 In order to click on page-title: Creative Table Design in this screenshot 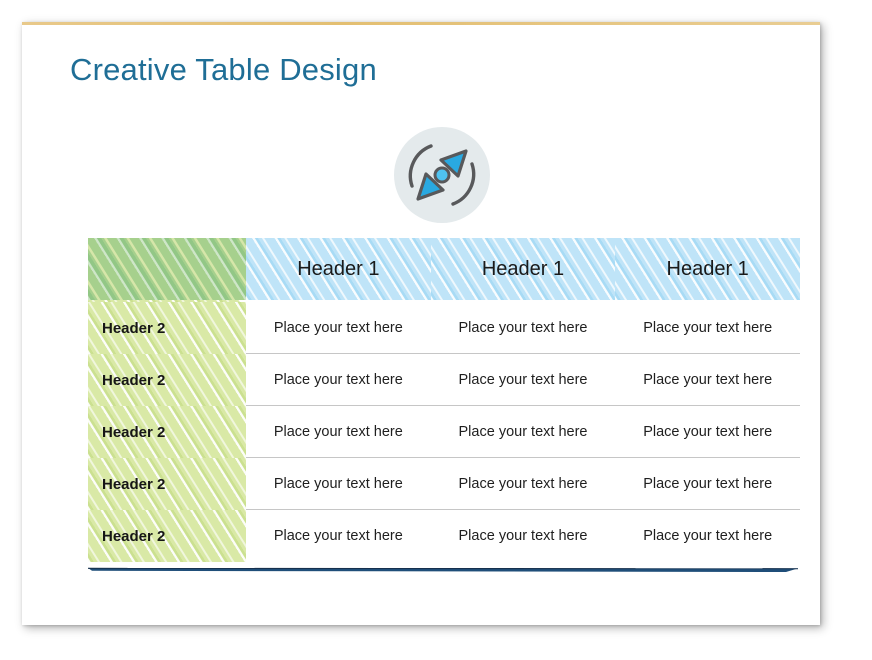, I will do `click(223, 69)`.